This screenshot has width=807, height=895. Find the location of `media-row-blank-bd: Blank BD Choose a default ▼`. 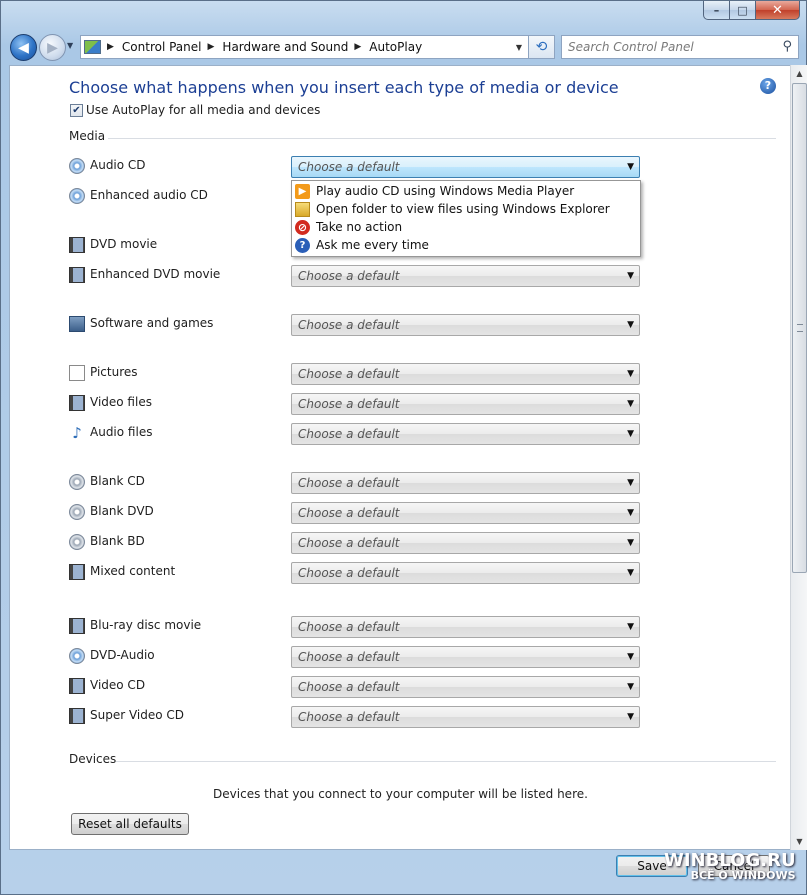

media-row-blank-bd: Blank BD Choose a default ▼ is located at coordinates (359, 543).